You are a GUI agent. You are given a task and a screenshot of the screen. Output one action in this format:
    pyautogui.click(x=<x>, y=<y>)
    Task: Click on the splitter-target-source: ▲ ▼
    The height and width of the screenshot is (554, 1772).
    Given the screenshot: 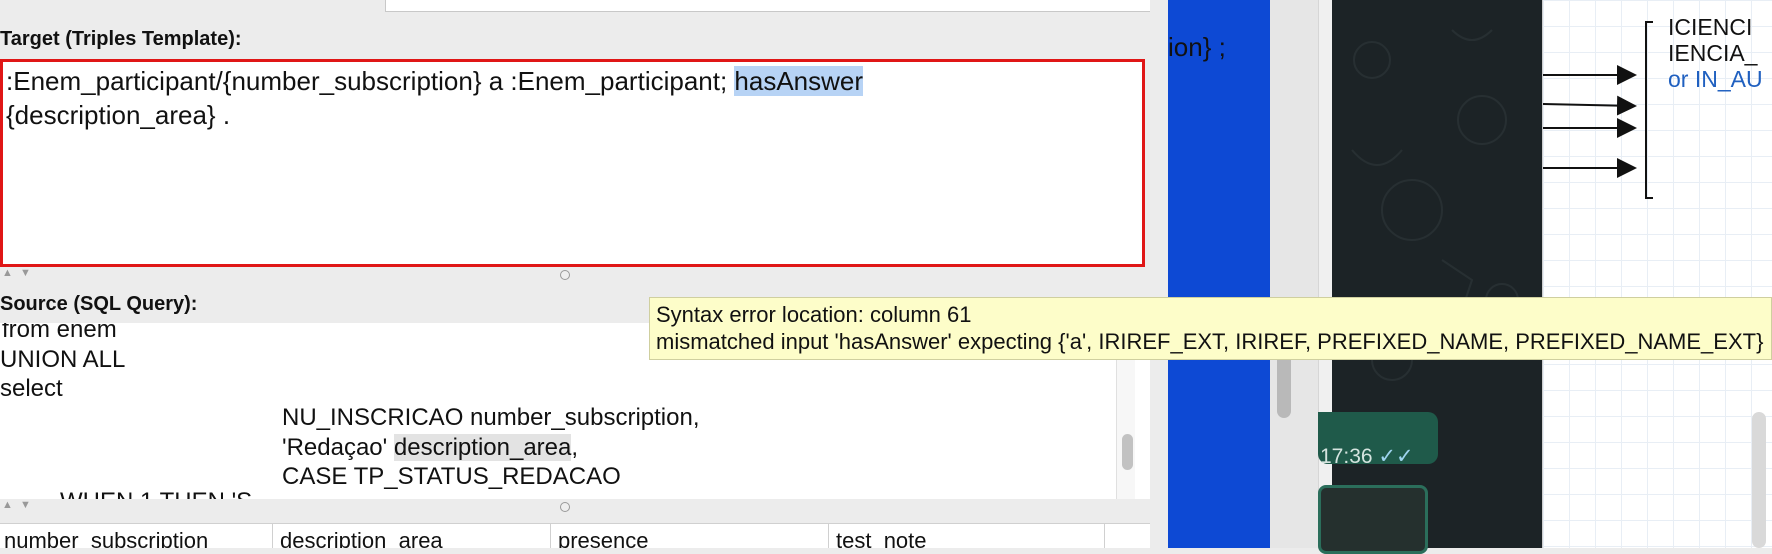 What is the action you would take?
    pyautogui.click(x=575, y=273)
    